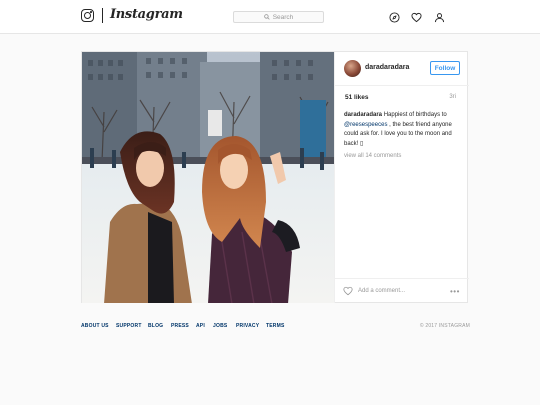 Image resolution: width=540 pixels, height=405 pixels. Describe the element at coordinates (357, 97) in the screenshot. I see `like-count: 51 likes` at that location.